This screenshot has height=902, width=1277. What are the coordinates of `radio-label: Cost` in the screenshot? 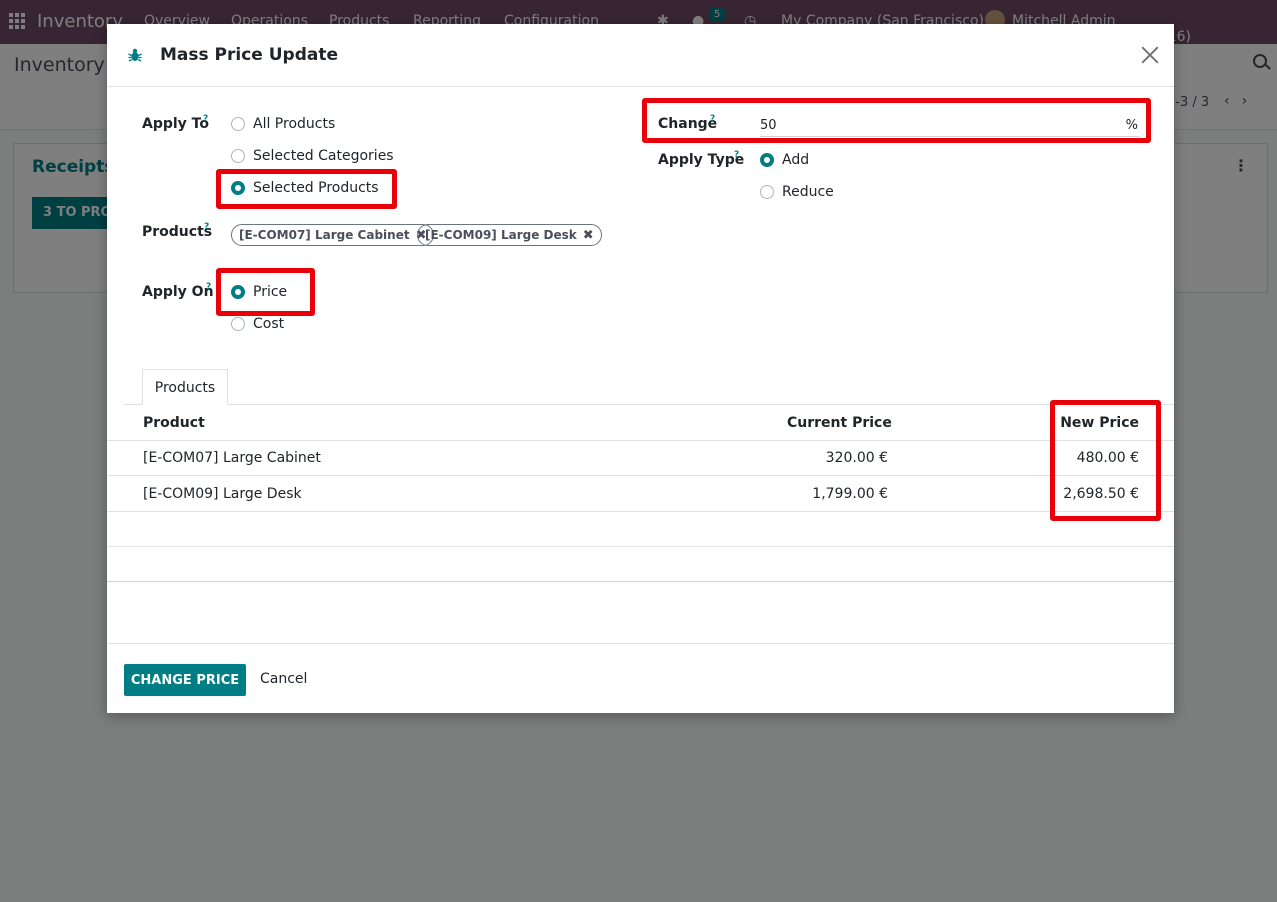 It's located at (269, 324).